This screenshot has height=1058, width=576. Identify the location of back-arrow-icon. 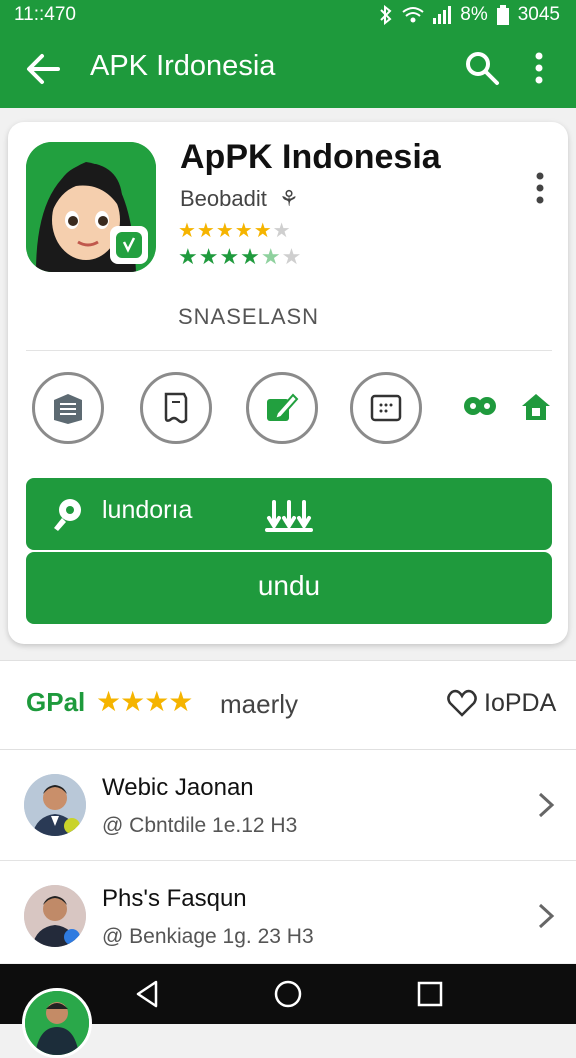
(43, 69).